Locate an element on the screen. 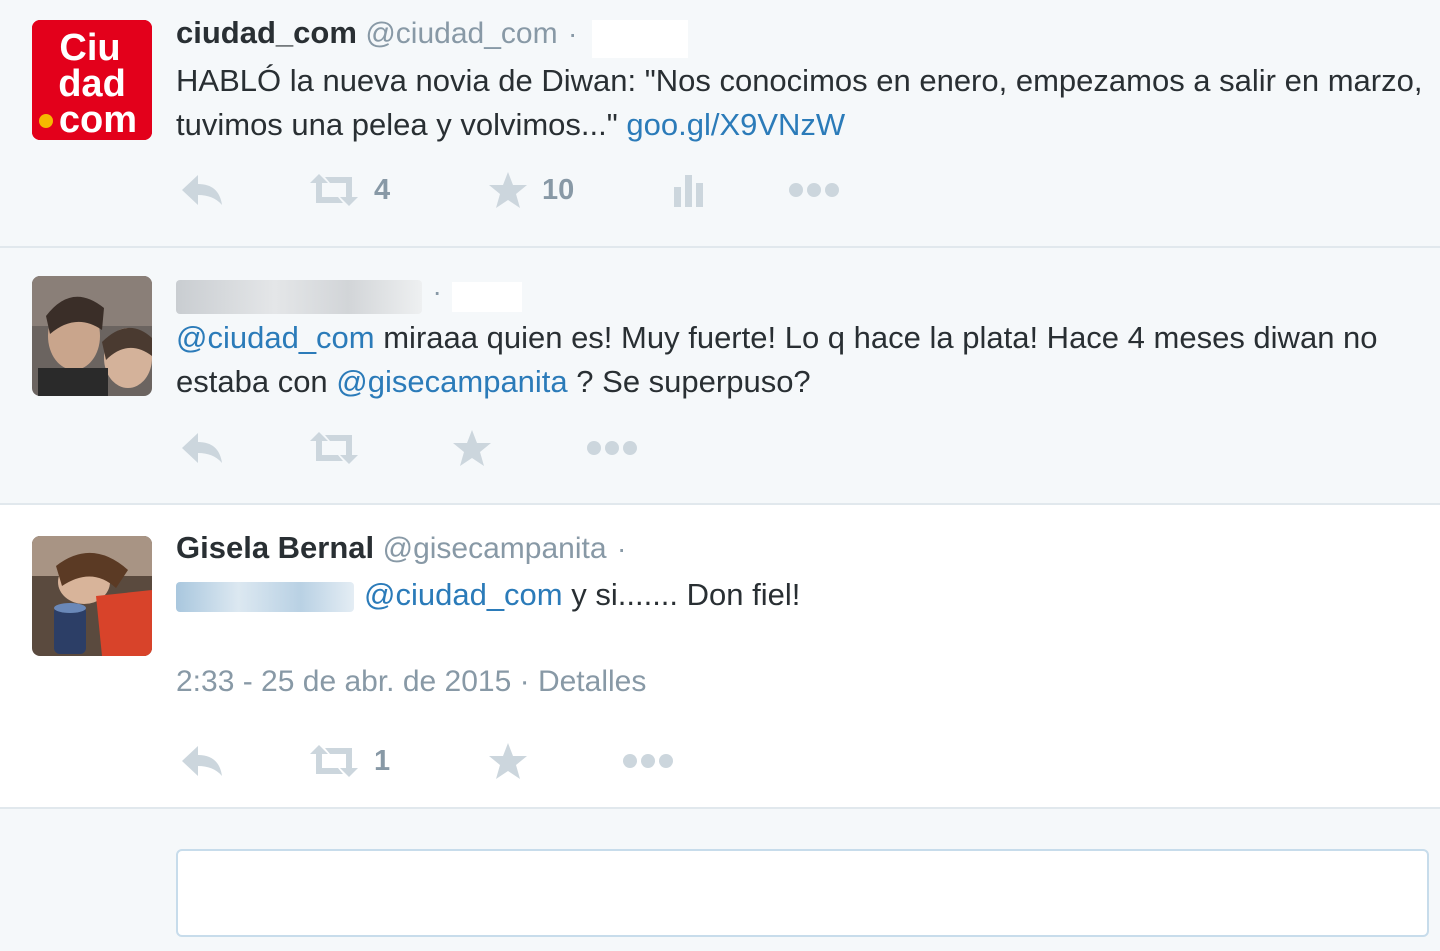  timestamp: 2:33 - 25 de abr. de 2015 is located at coordinates (343, 681).